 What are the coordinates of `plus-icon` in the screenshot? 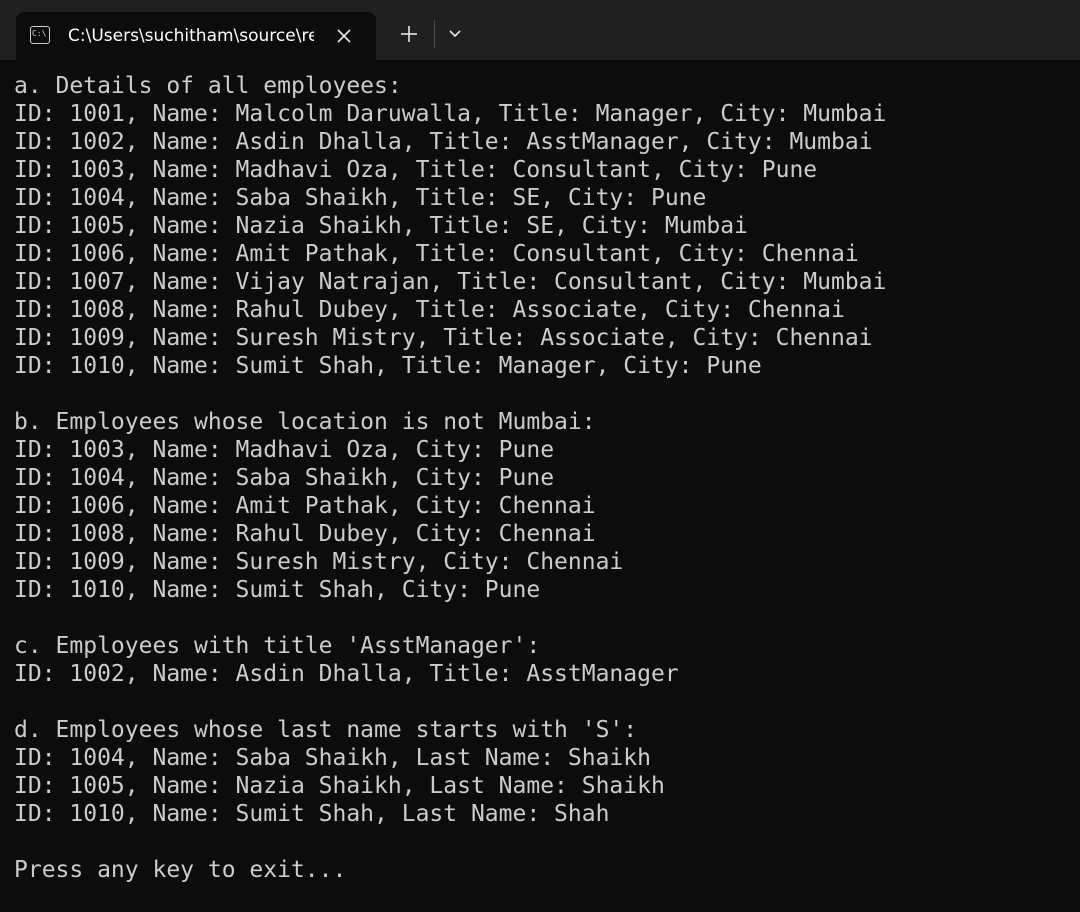 It's located at (409, 34).